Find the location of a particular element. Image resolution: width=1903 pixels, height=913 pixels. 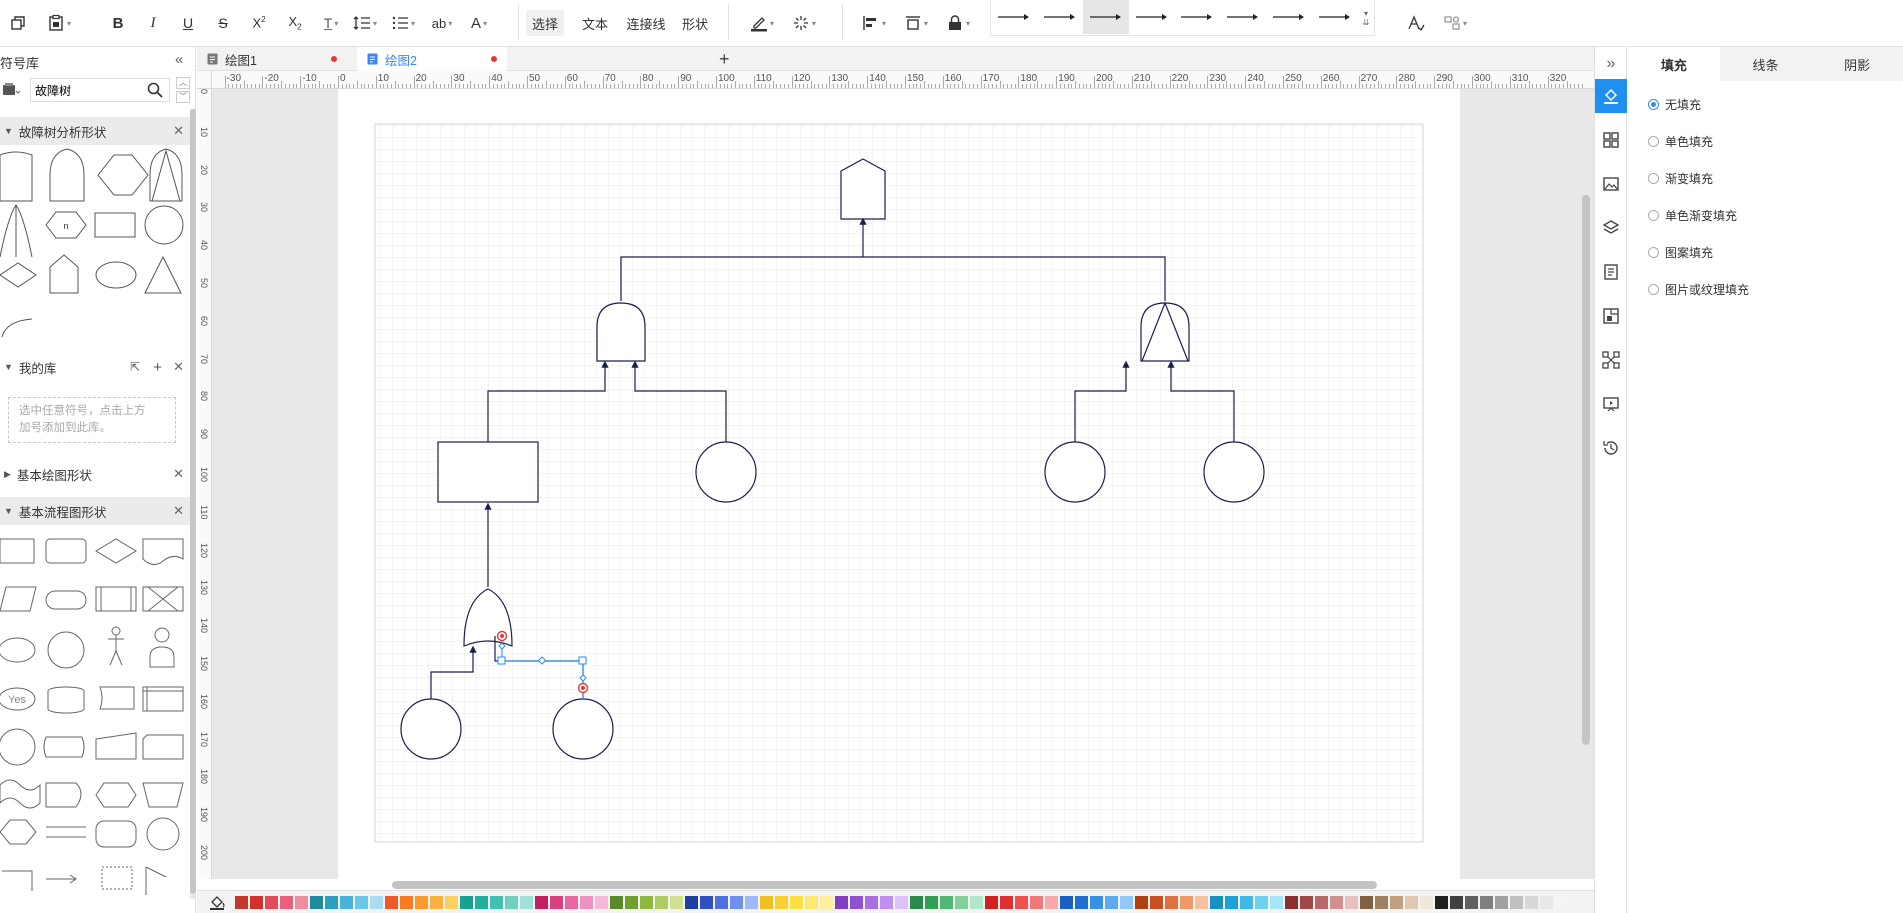

text-format-button: T̲ ▾ is located at coordinates (331, 23).